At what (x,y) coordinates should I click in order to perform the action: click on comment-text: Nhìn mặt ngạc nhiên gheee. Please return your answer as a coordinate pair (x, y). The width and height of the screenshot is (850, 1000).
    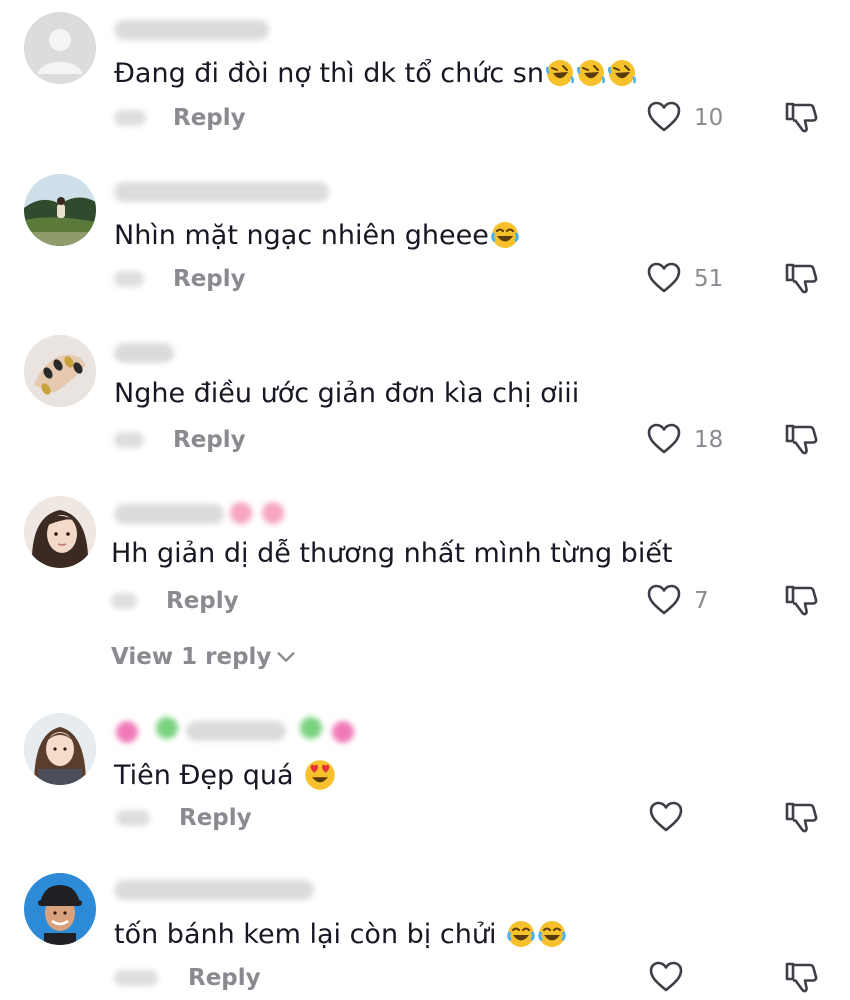
    Looking at the image, I should click on (317, 236).